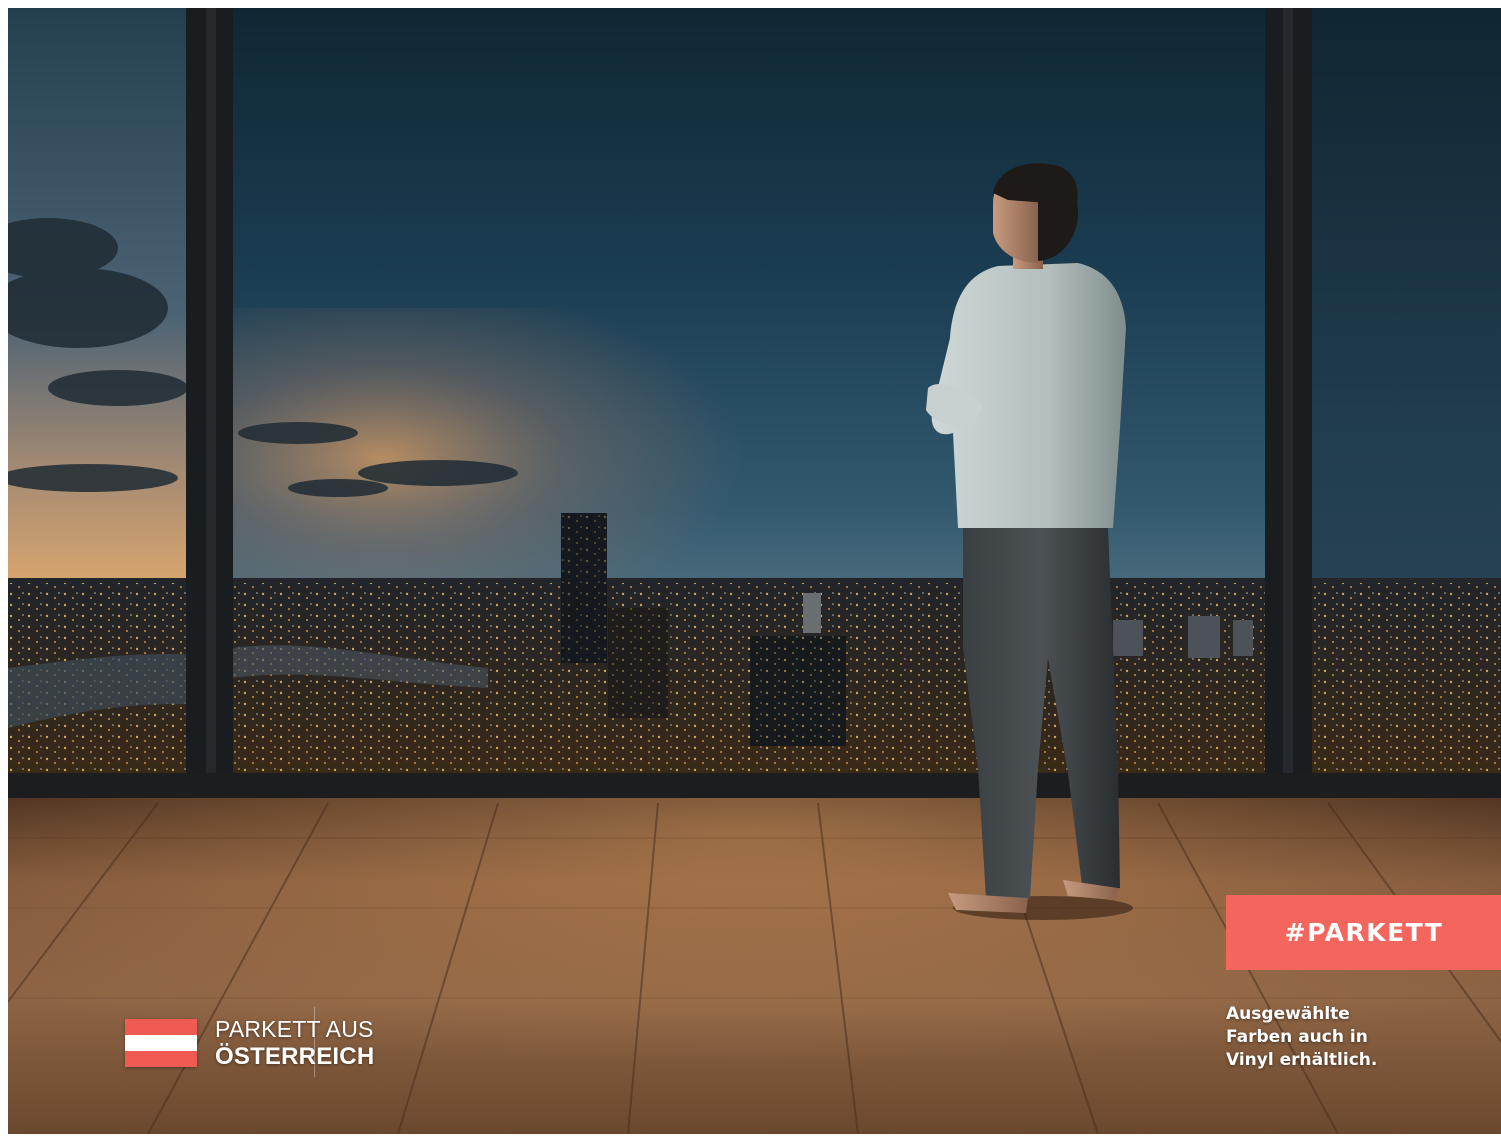 The height and width of the screenshot is (1140, 1501). Describe the element at coordinates (1297, 1037) in the screenshot. I see `note-line-2: Farben auch in` at that location.